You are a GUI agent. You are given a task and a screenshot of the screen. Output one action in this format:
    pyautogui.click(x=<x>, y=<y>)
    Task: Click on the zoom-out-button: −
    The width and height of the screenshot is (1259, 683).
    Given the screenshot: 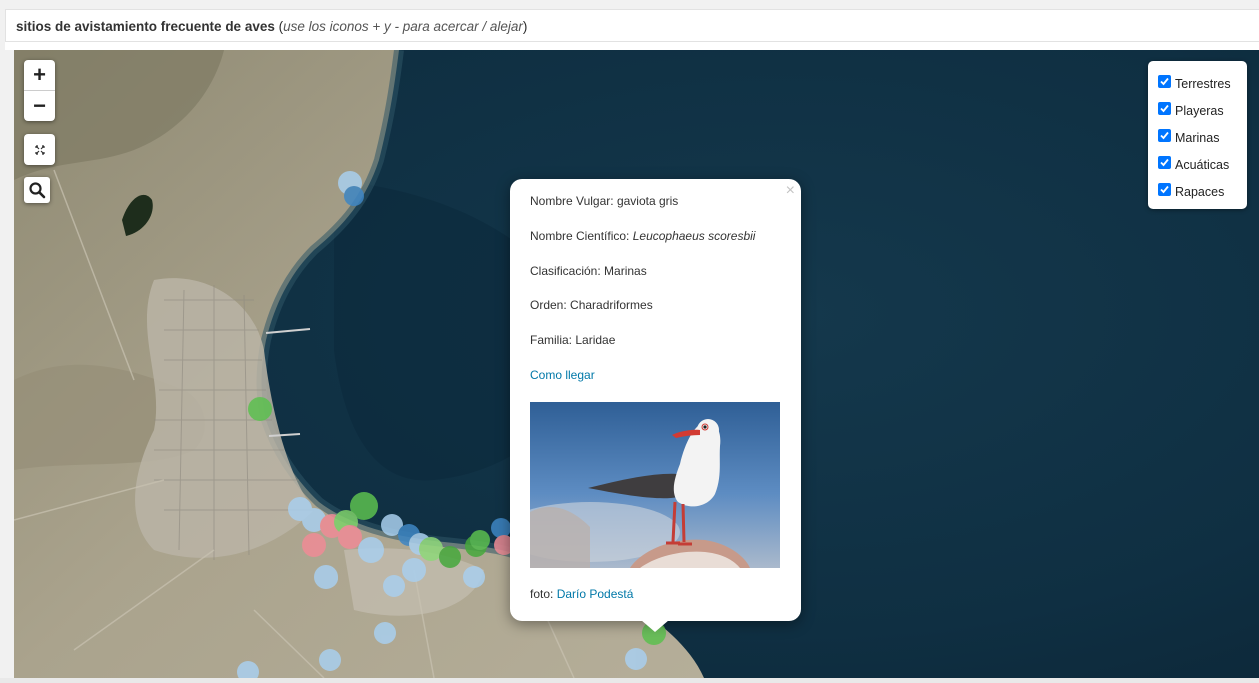 What is the action you would take?
    pyautogui.click(x=39, y=105)
    